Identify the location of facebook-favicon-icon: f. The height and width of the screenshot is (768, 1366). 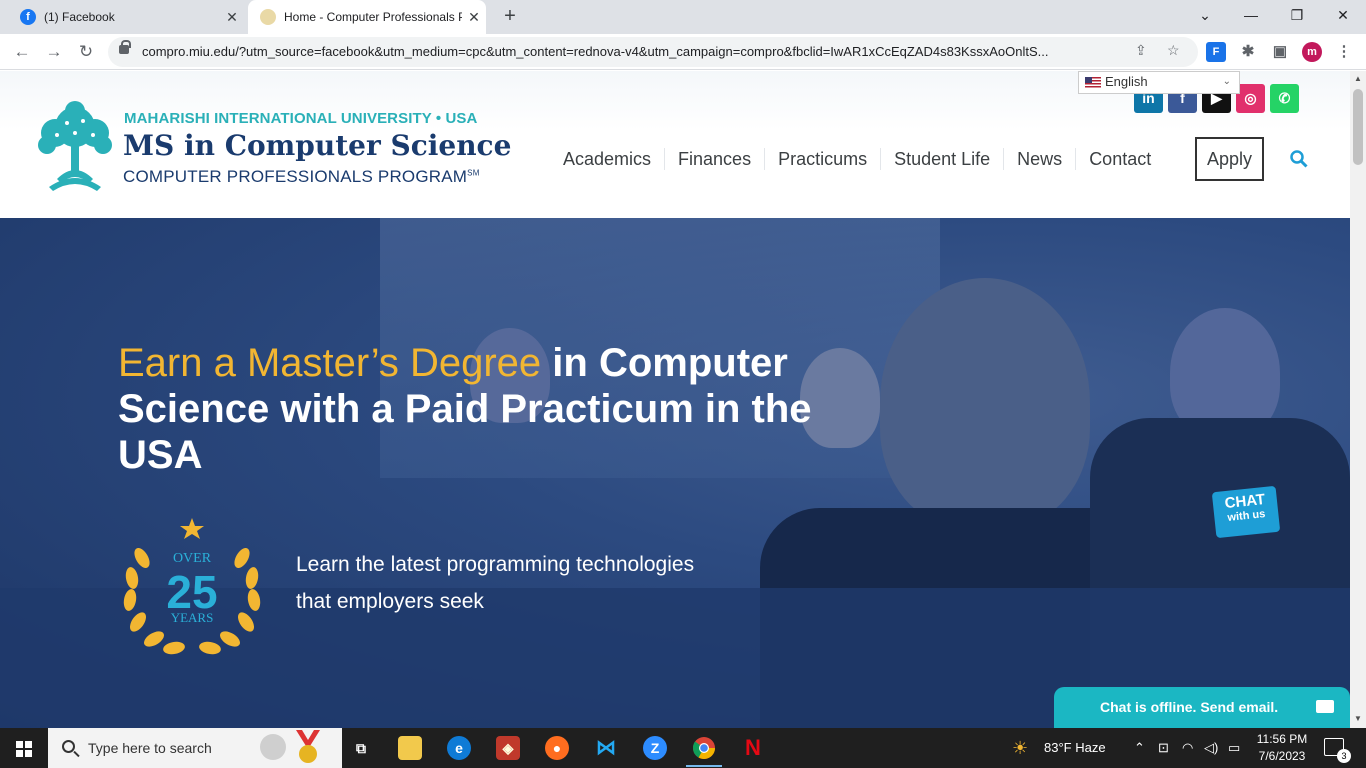
(28, 17).